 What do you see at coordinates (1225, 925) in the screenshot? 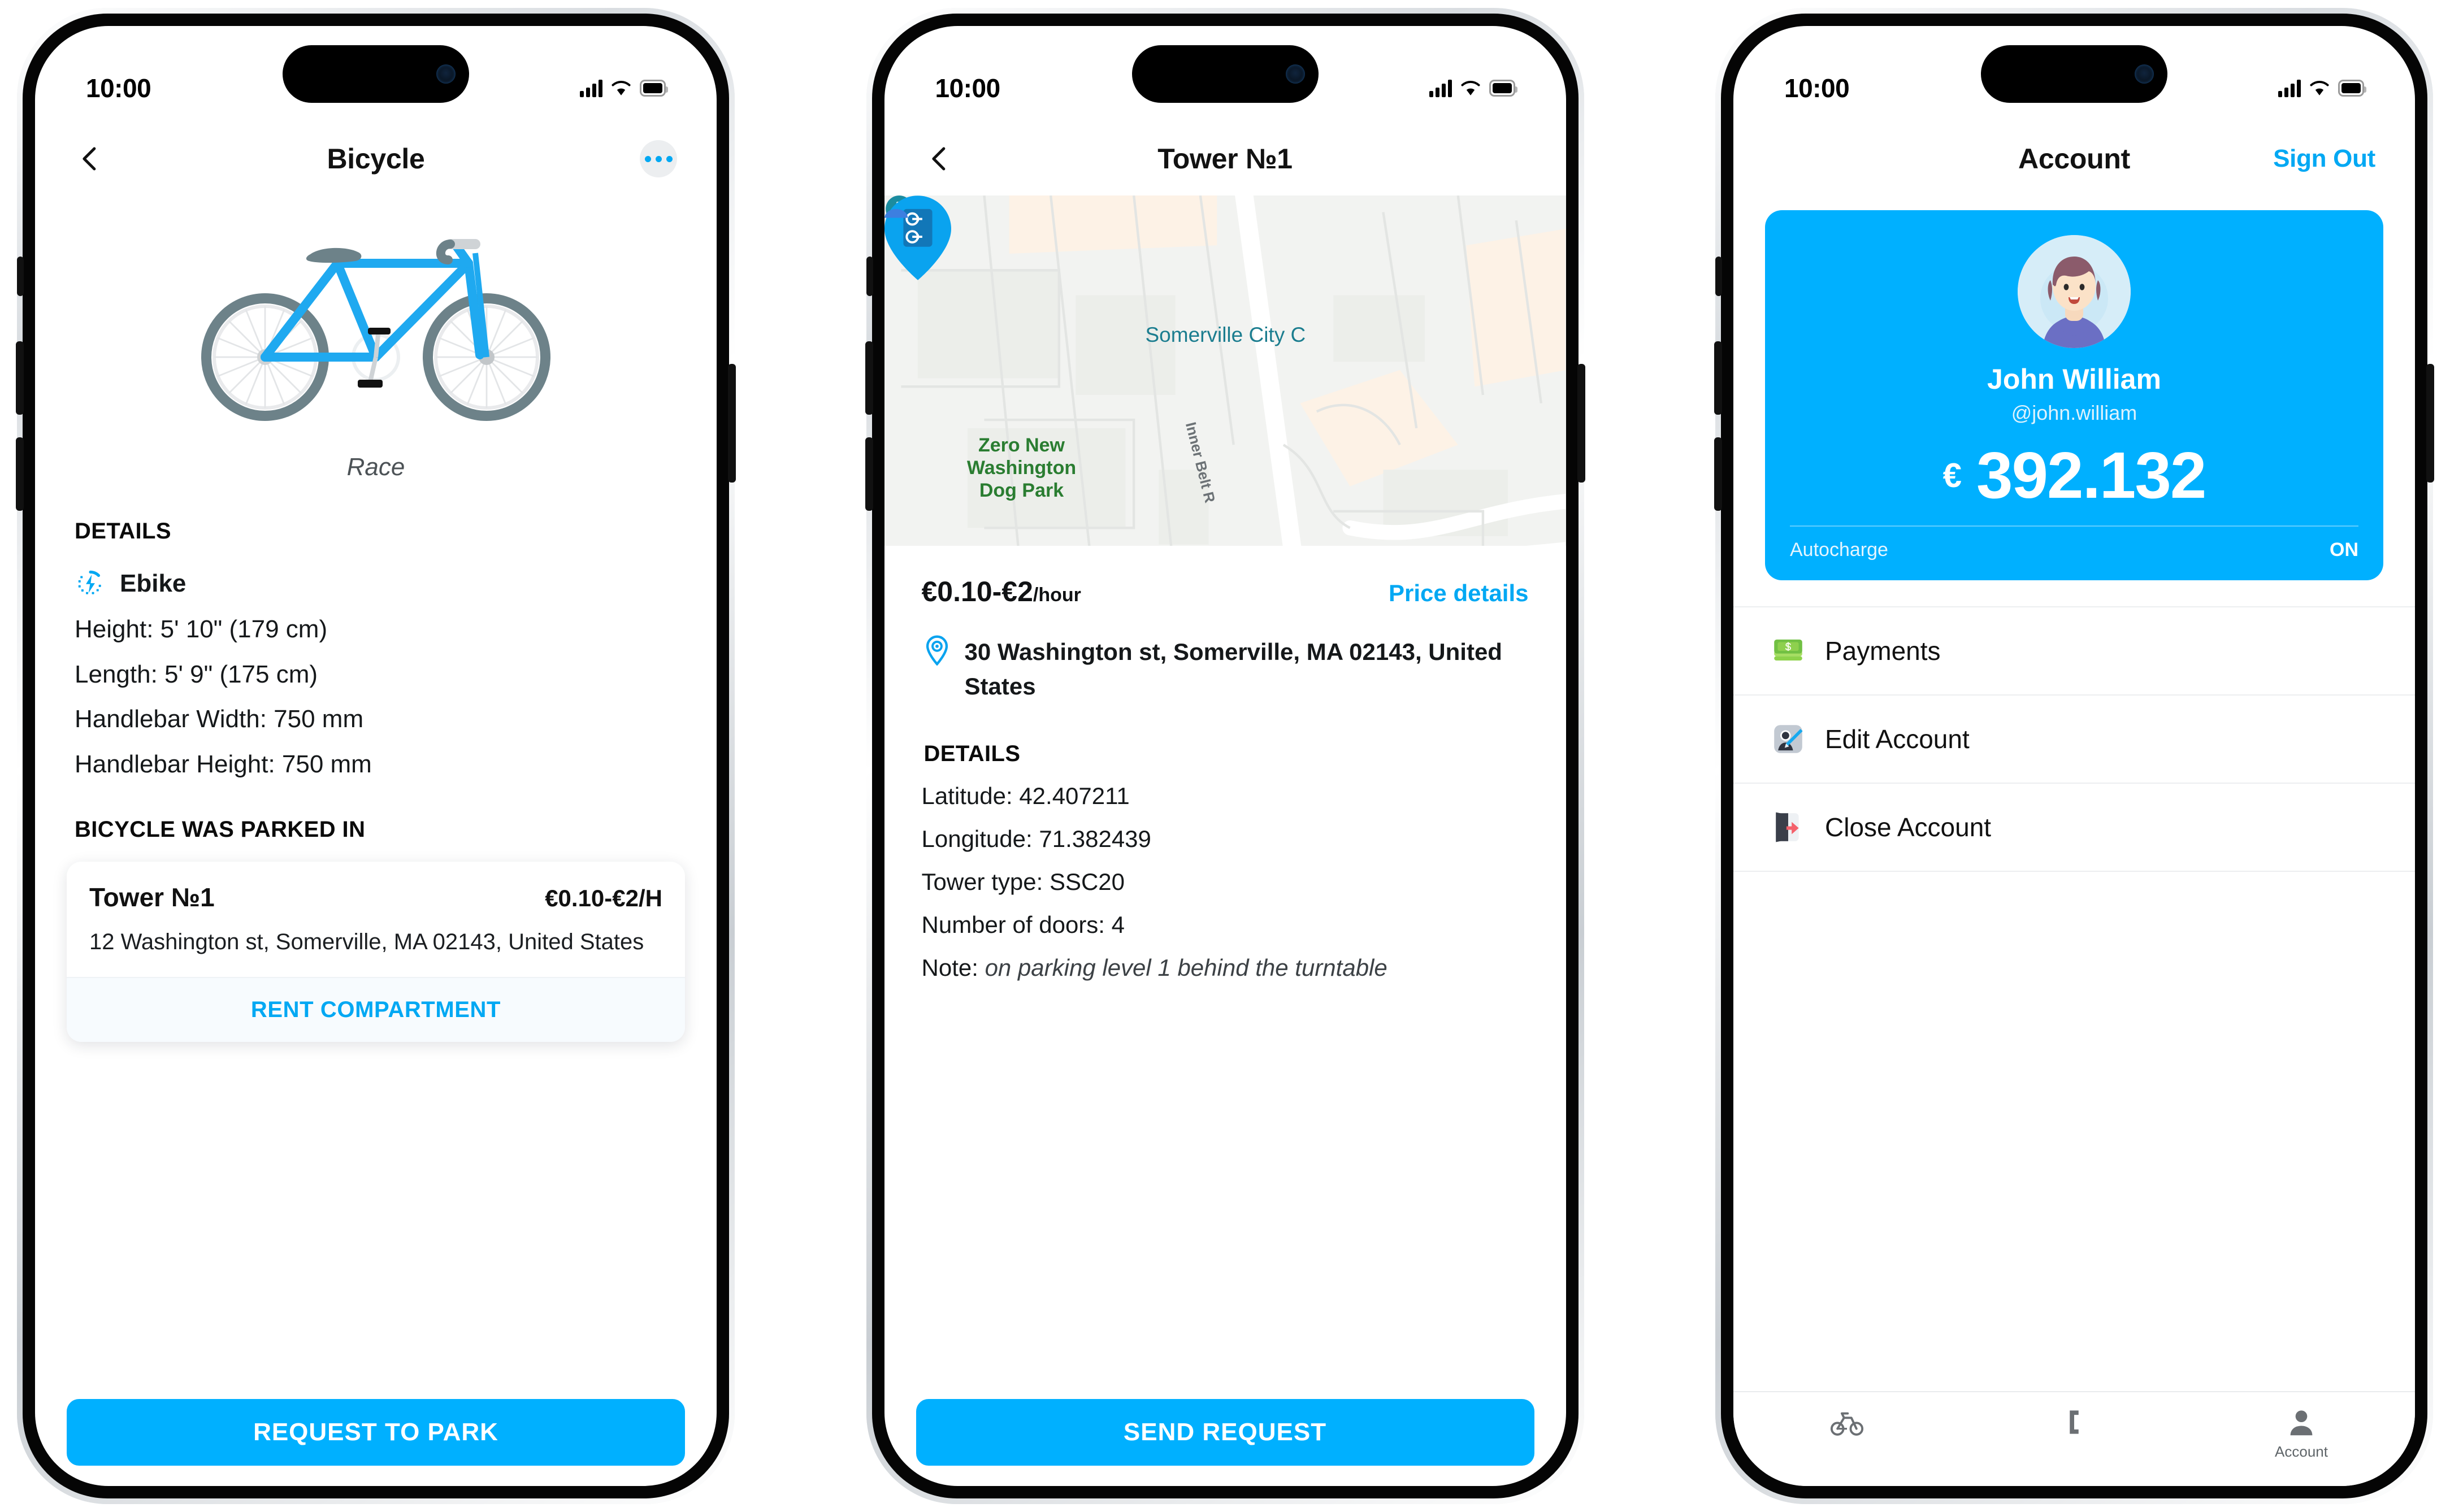
I see `detail-number-of-doors: Number of doors: 4` at bounding box center [1225, 925].